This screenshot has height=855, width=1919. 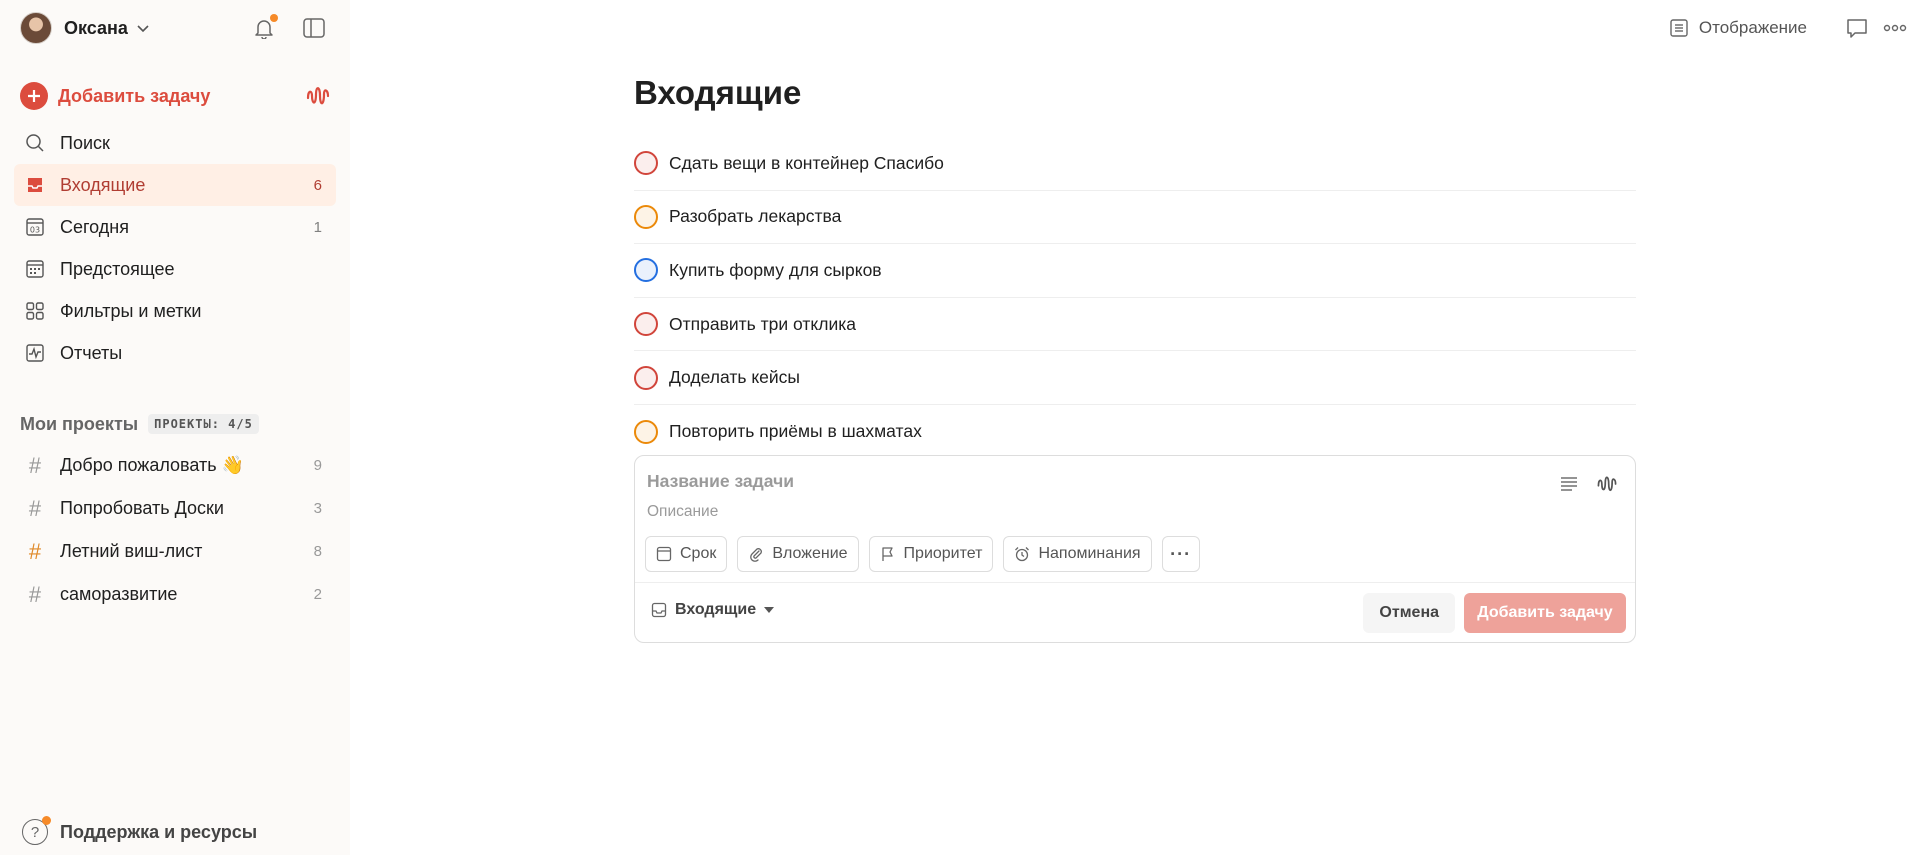 What do you see at coordinates (943, 553) in the screenshot?
I see `priority-label: Приоритет` at bounding box center [943, 553].